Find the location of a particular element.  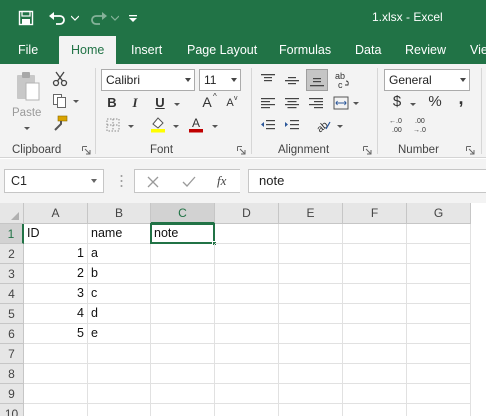

cell-b6: e is located at coordinates (119, 334).